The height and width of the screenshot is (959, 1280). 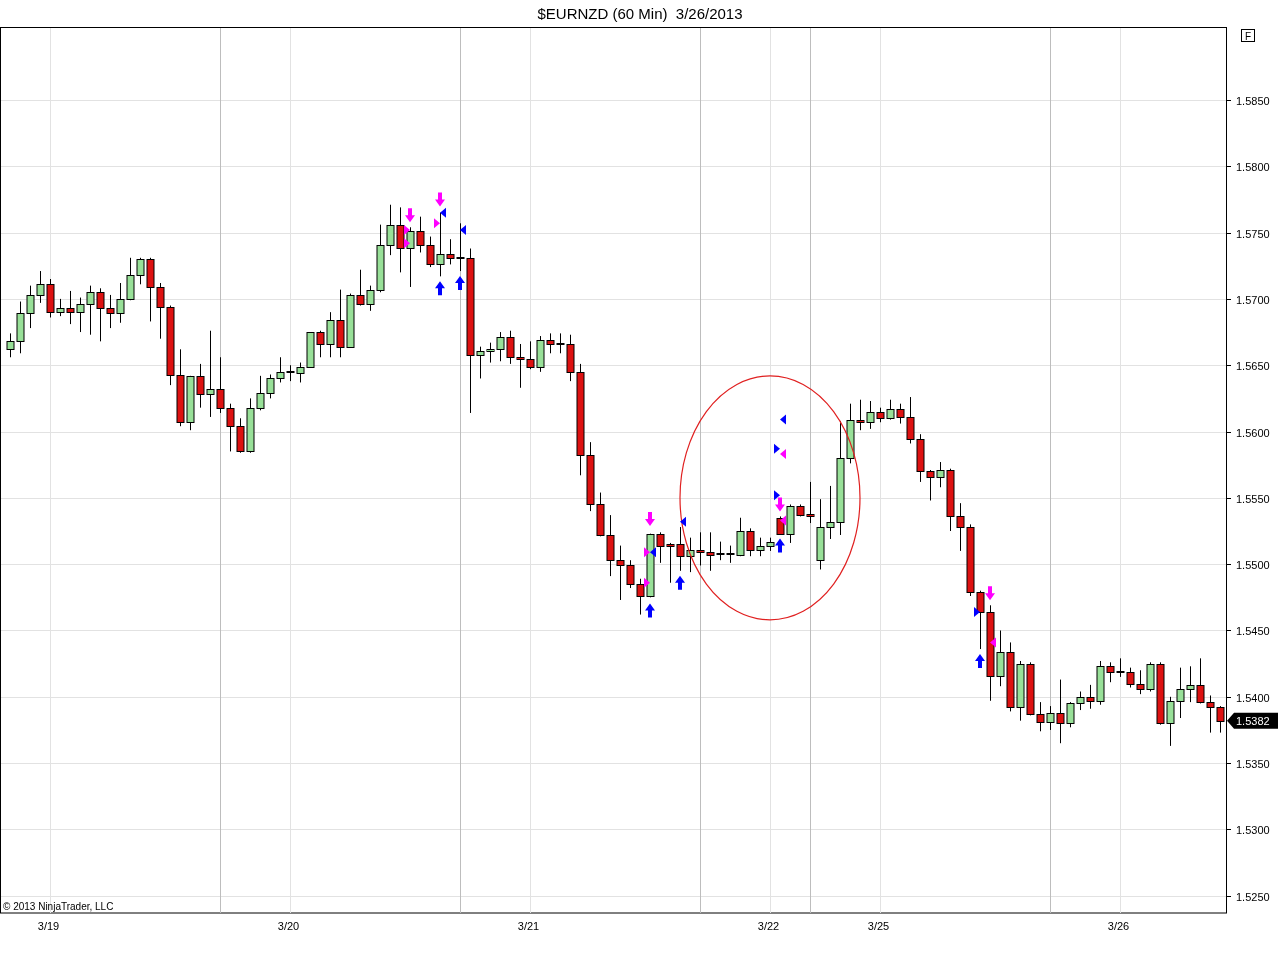 What do you see at coordinates (1253, 498) in the screenshot?
I see `price-axis-label: 1.5550` at bounding box center [1253, 498].